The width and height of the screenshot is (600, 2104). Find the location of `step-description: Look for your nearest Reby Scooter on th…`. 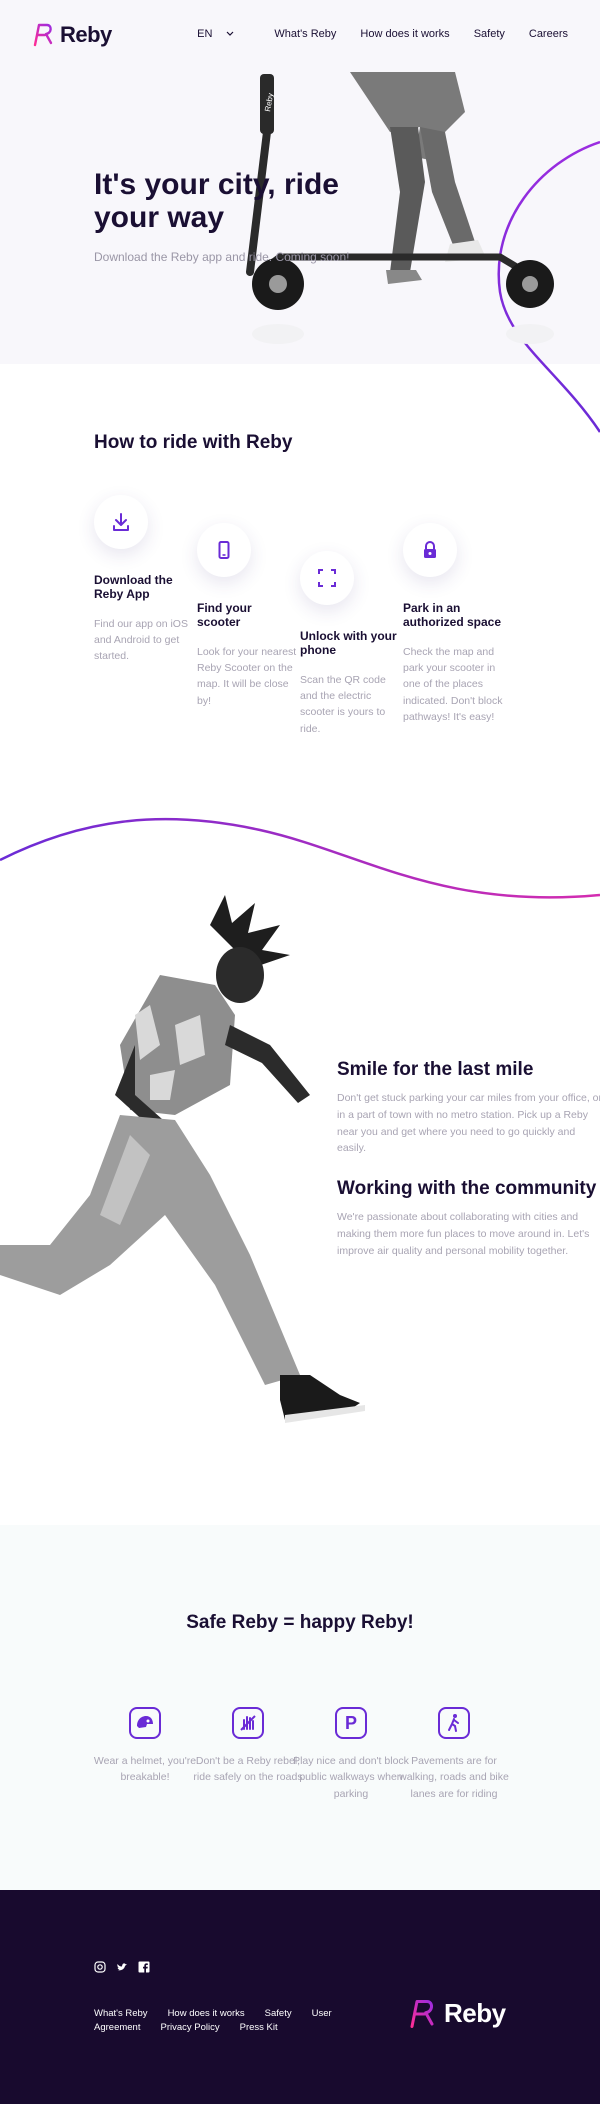

step-description: Look for your nearest Reby Scooter on th… is located at coordinates (247, 676).